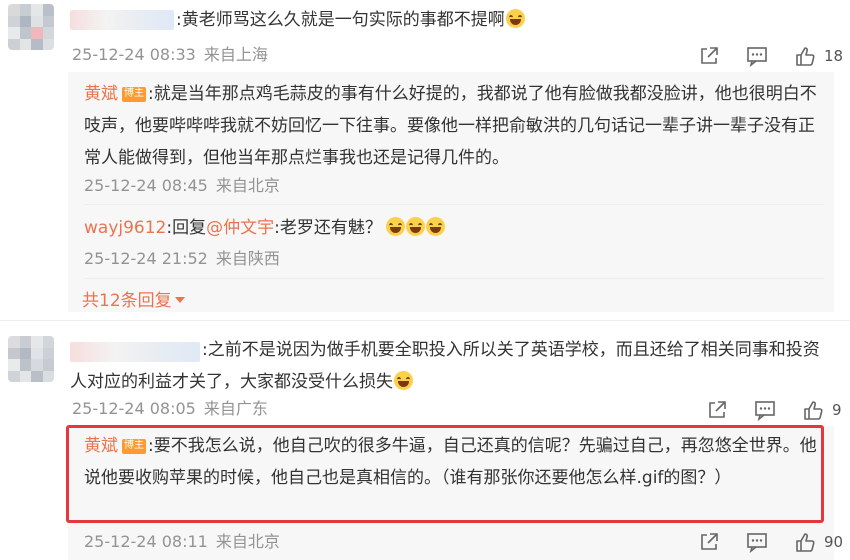 Image resolution: width=850 pixels, height=560 pixels. I want to click on timestamp: 25-12-24 08:11, so click(146, 541).